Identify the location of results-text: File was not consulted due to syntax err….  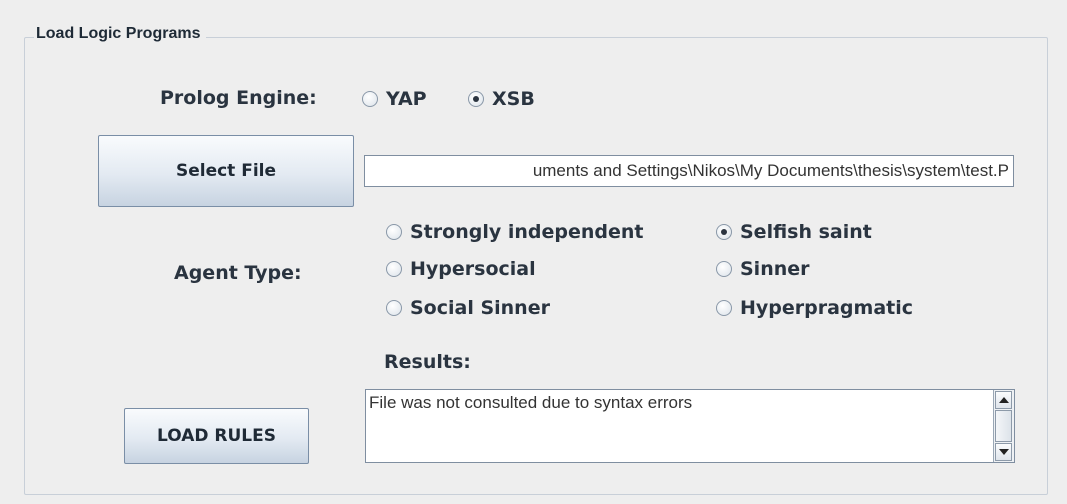
(531, 402).